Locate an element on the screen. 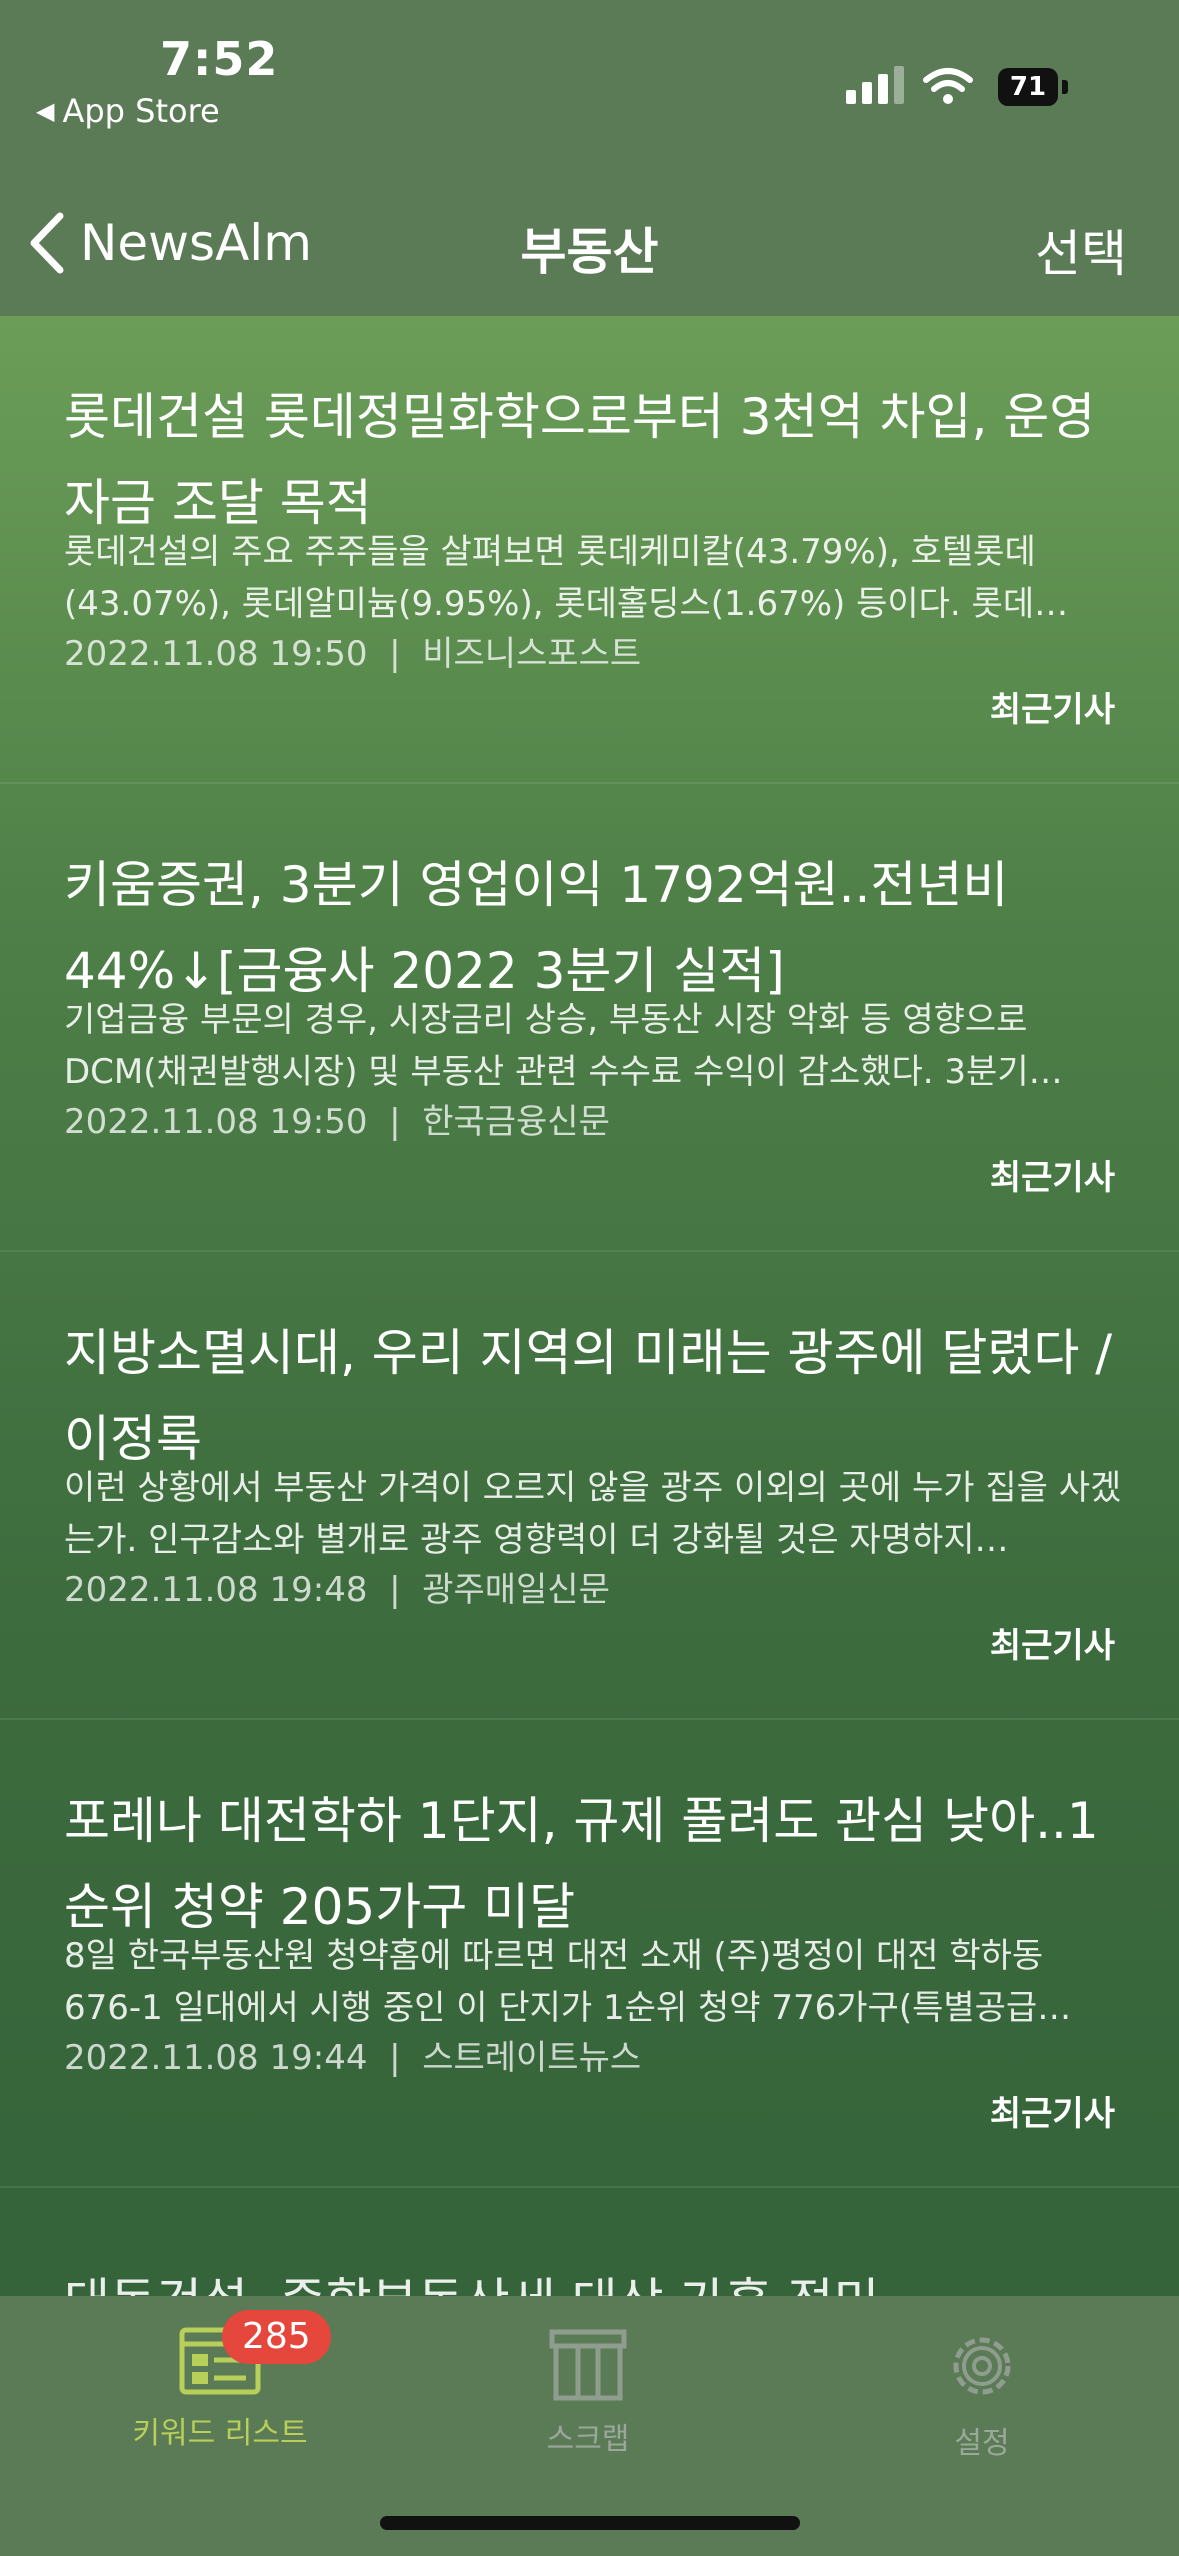  status-bar: 7:52 ◀ App Store 71 is located at coordinates (589, 70).